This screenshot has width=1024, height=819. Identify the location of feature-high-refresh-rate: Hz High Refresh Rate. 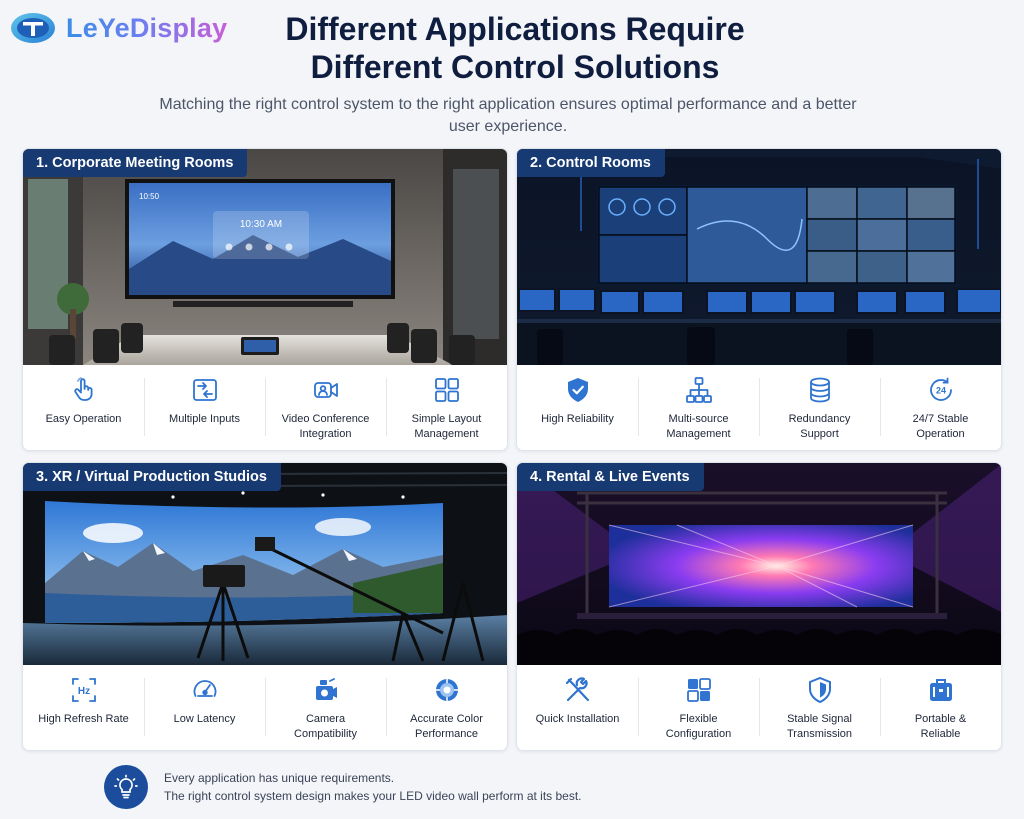
(83, 707).